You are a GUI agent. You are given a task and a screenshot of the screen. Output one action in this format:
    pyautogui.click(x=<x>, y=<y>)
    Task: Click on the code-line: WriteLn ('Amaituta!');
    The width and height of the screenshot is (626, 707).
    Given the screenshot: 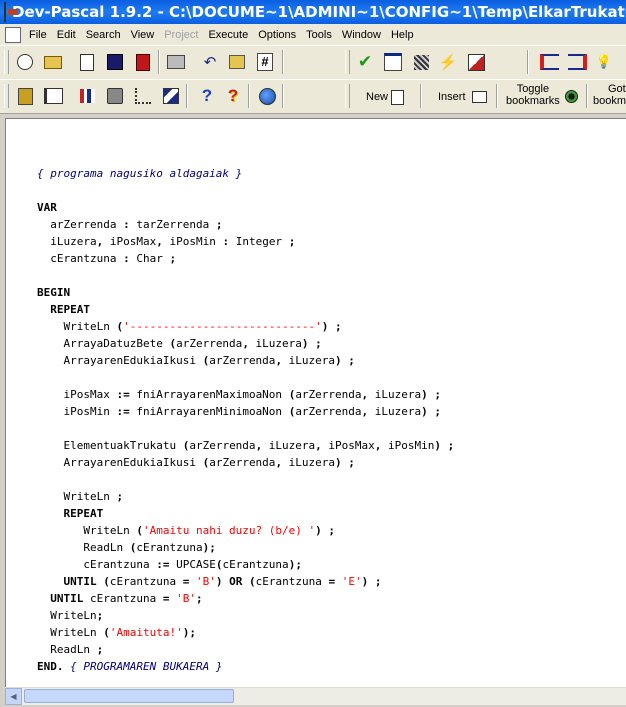 What is the action you would take?
    pyautogui.click(x=245, y=632)
    